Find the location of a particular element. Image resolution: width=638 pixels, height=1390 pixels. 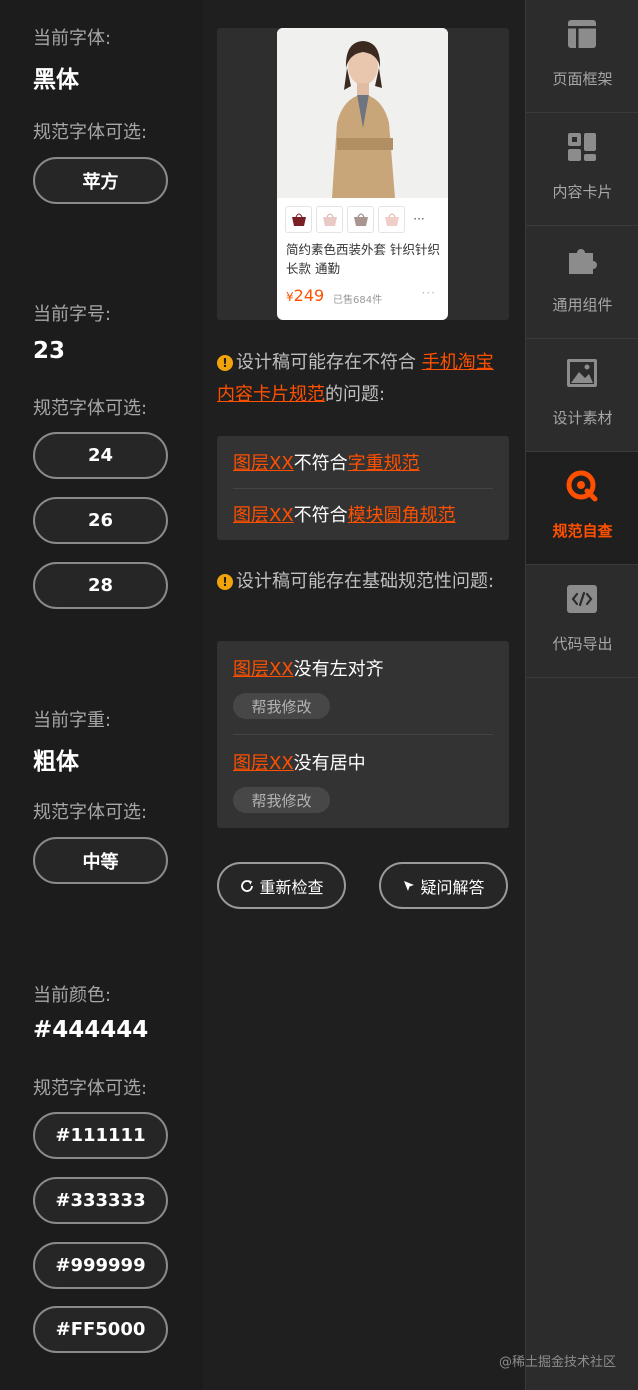

basic-spec-warning: ! 设计稿可能存在基础规范性问题: is located at coordinates (364, 582).